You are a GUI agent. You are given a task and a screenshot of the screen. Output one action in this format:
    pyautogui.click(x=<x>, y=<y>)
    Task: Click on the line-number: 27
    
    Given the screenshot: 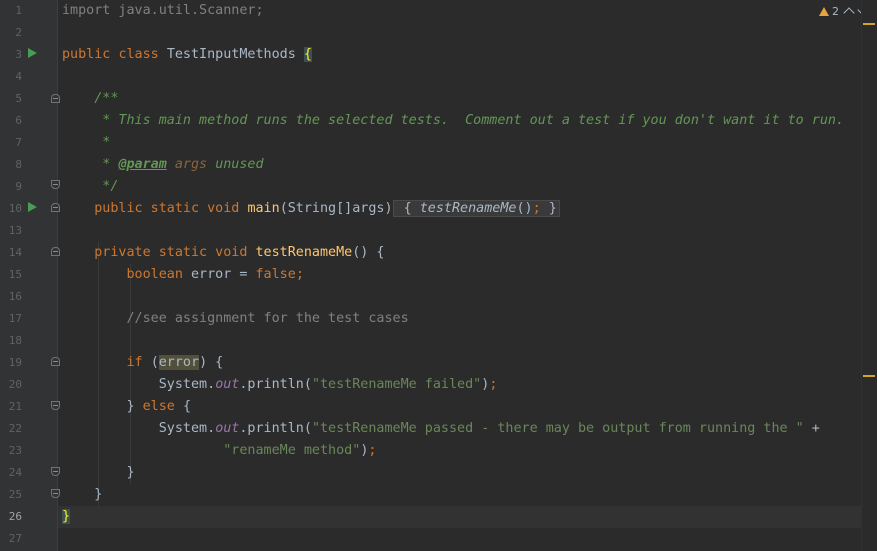 What is the action you would take?
    pyautogui.click(x=15, y=538)
    